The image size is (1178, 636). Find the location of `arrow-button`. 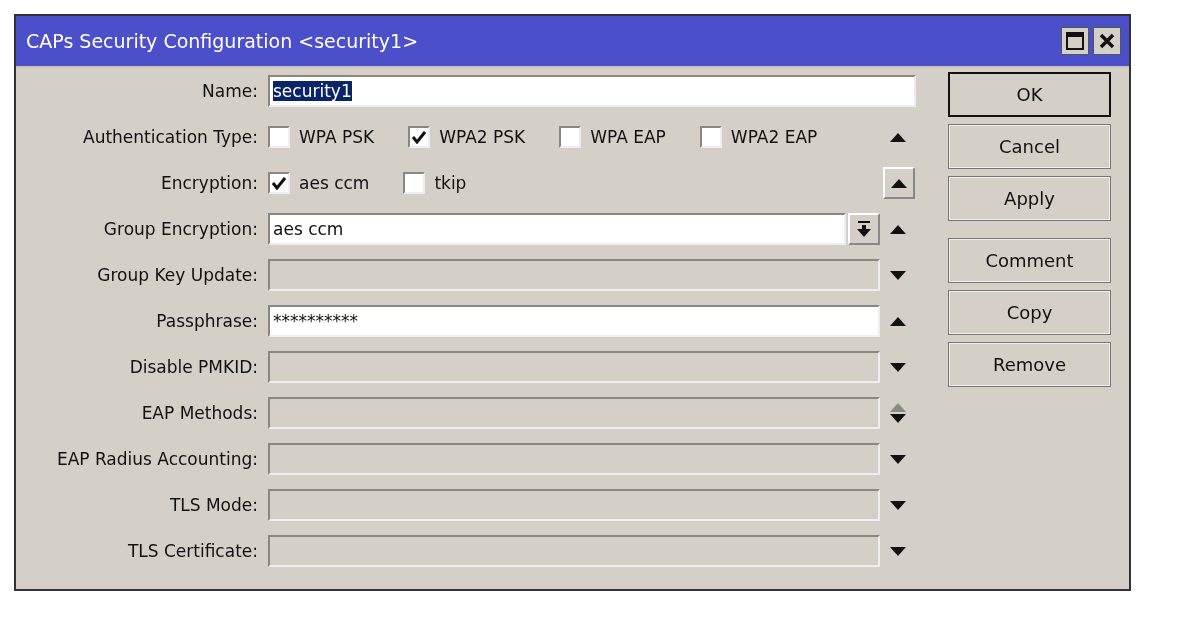

arrow-button is located at coordinates (899, 183).